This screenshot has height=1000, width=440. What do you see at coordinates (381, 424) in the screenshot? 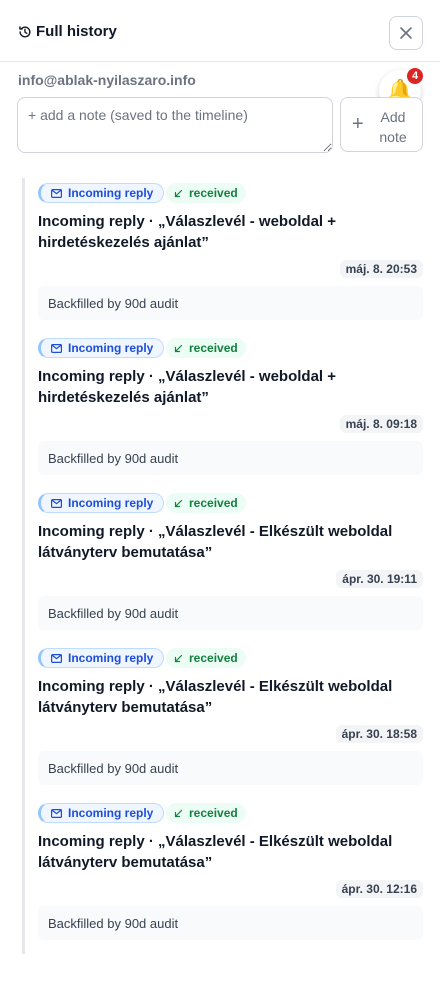
I see `entry-timestamp: máj. 8. 09:18` at bounding box center [381, 424].